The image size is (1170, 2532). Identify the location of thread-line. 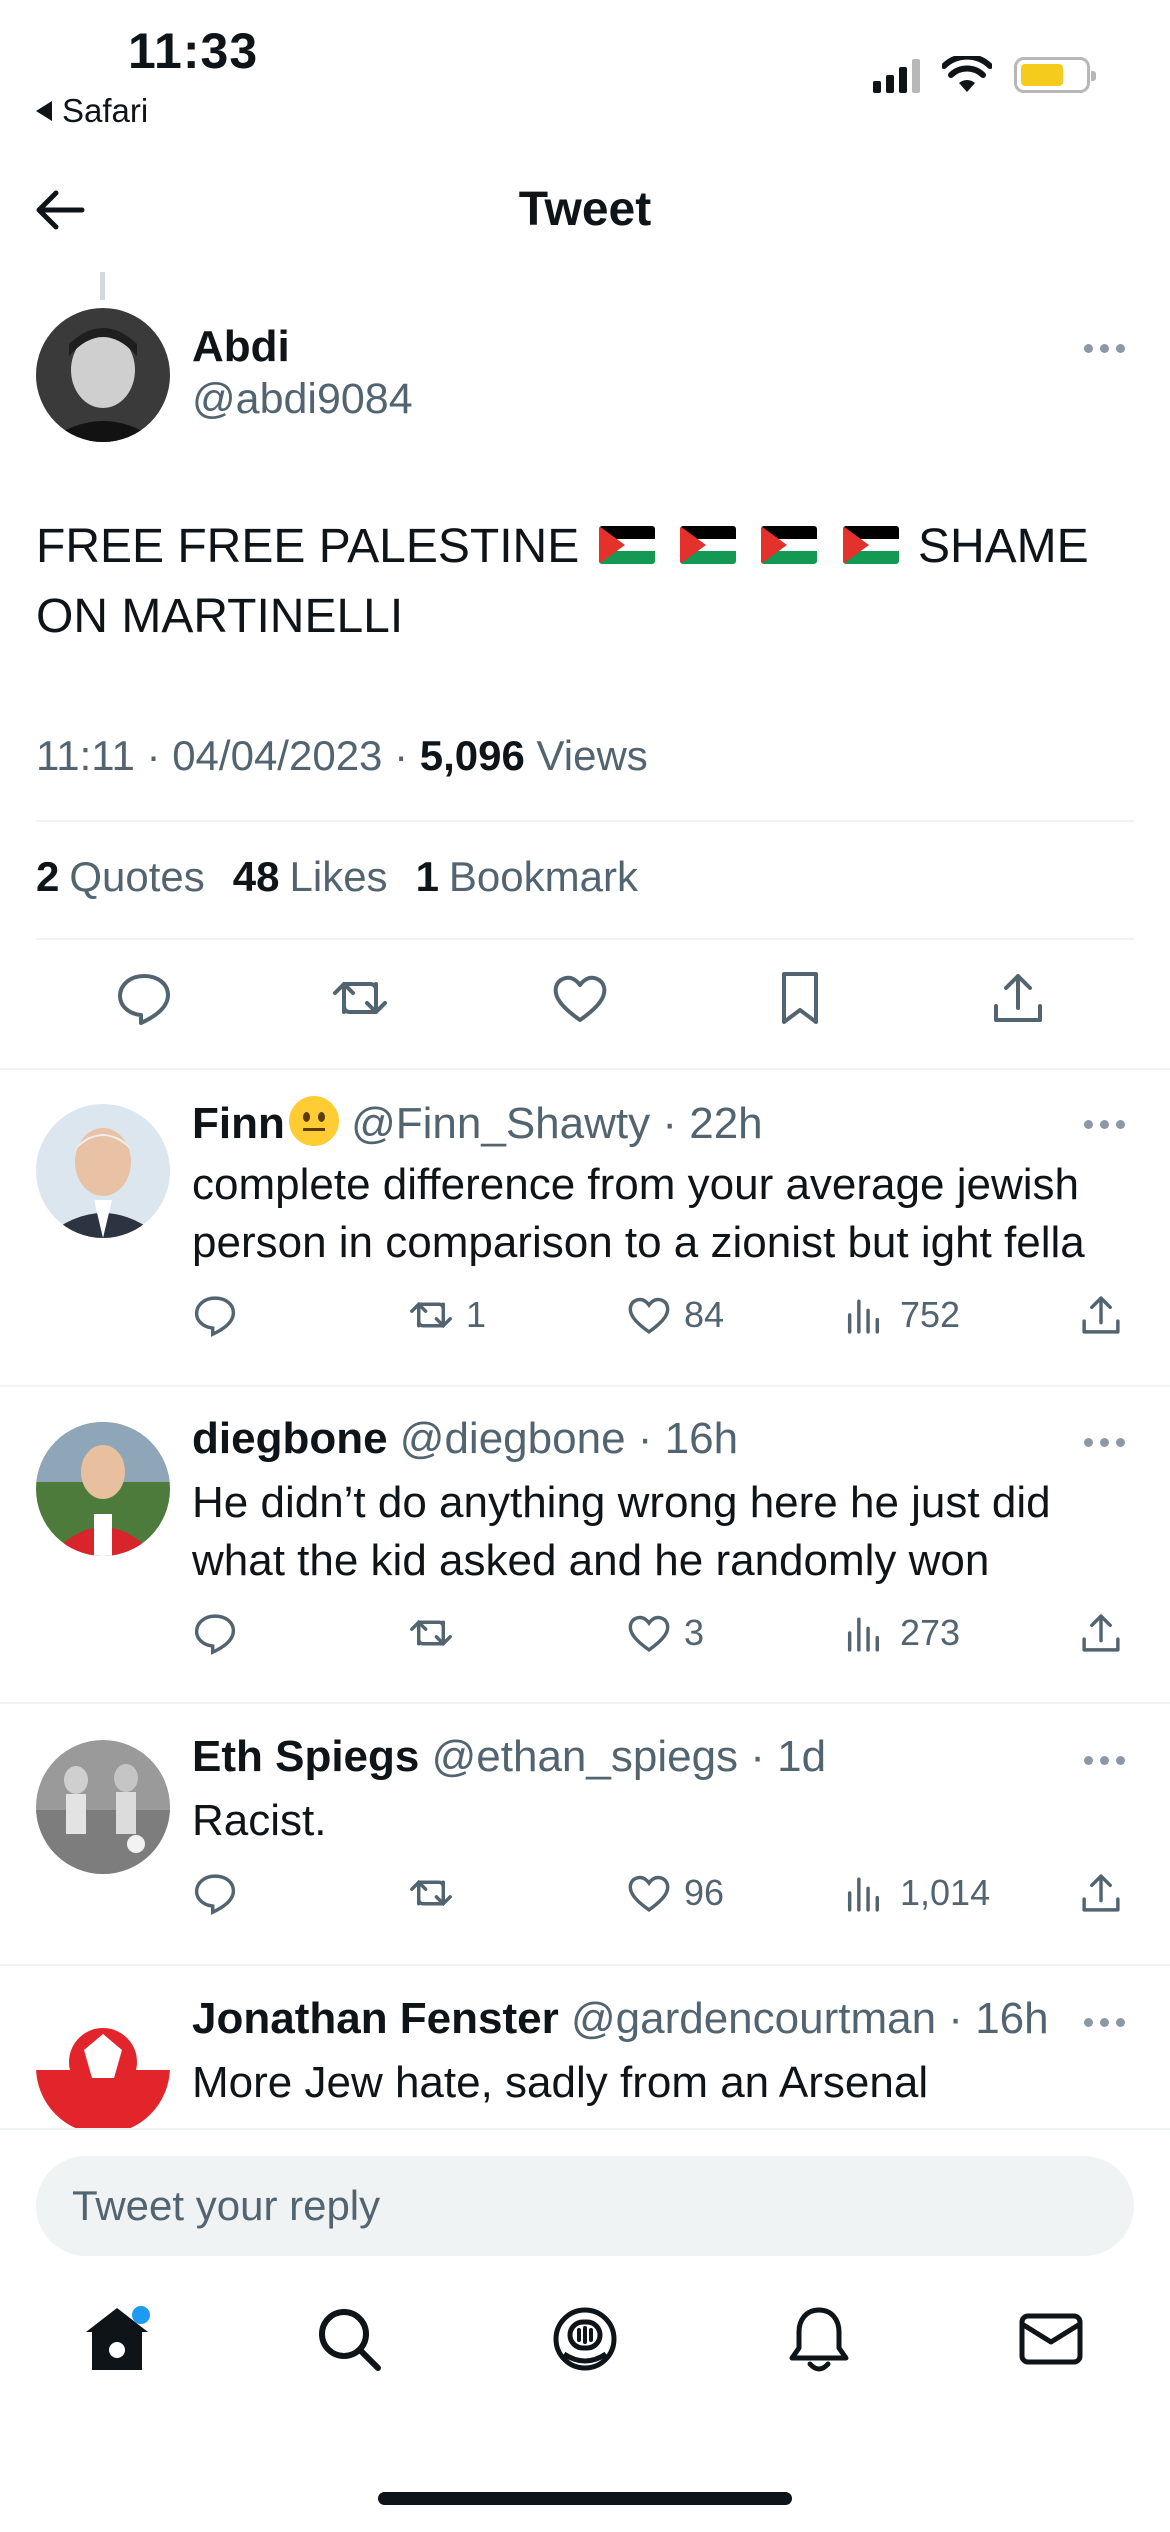
(102, 286).